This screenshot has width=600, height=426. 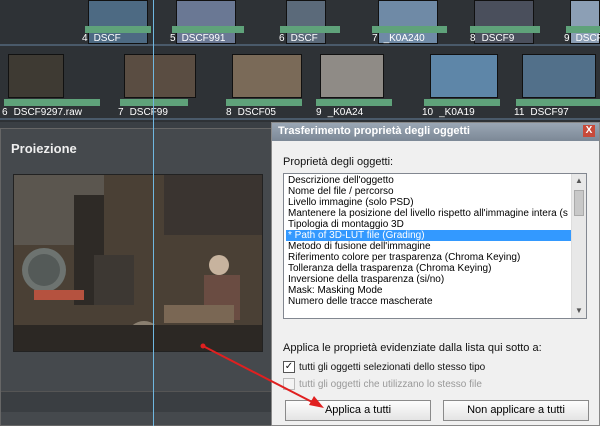 I want to click on dialog-title: Trasferimento proprietà degli oggetti, so click(x=374, y=131).